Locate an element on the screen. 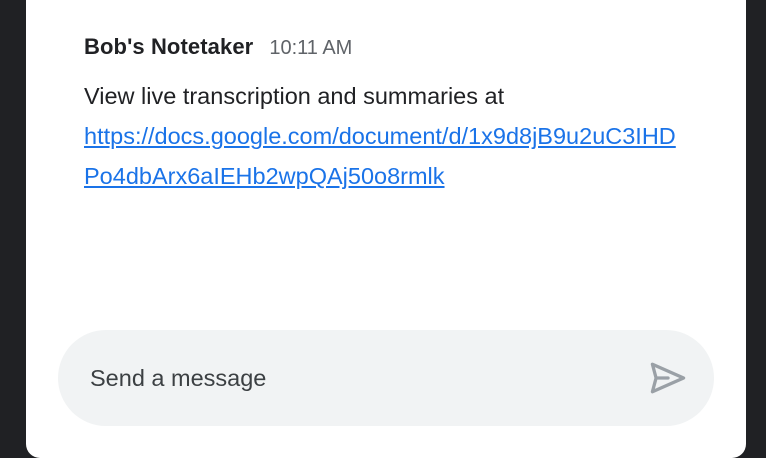 This screenshot has width=766, height=458. message-input is located at coordinates (360, 378).